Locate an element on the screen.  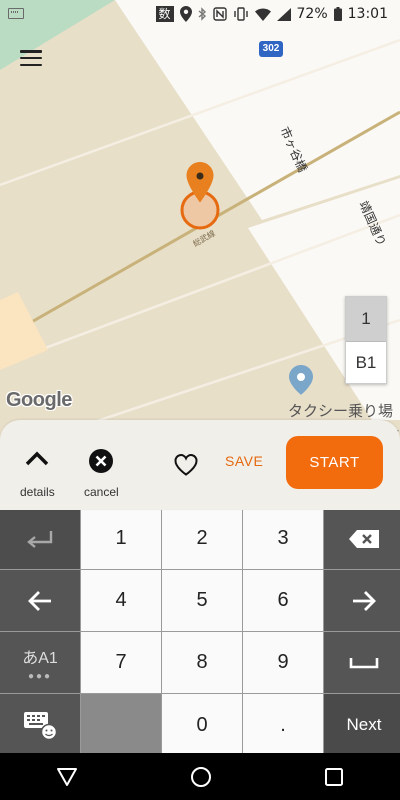
key-5: 5 is located at coordinates (202, 600).